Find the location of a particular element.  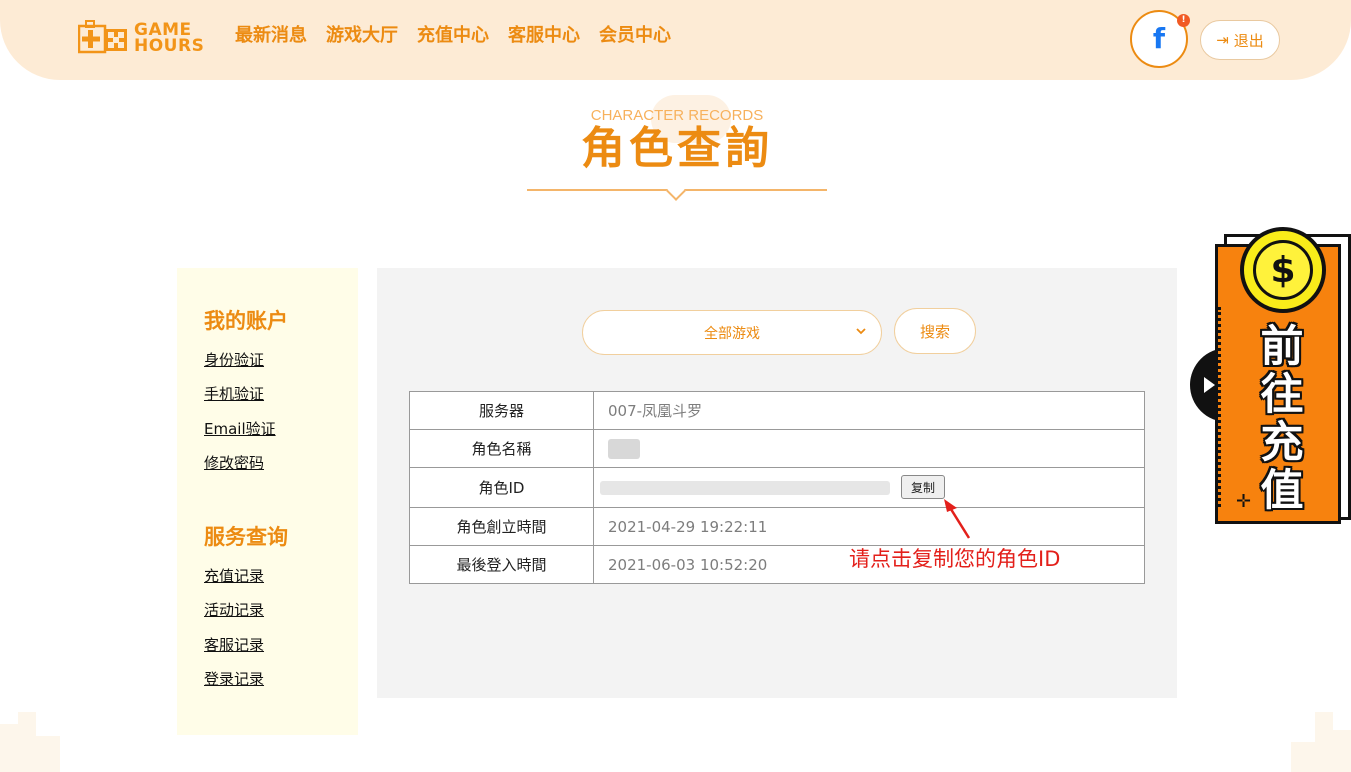

sidebar-item-login-records: 登录记录 is located at coordinates (234, 679).